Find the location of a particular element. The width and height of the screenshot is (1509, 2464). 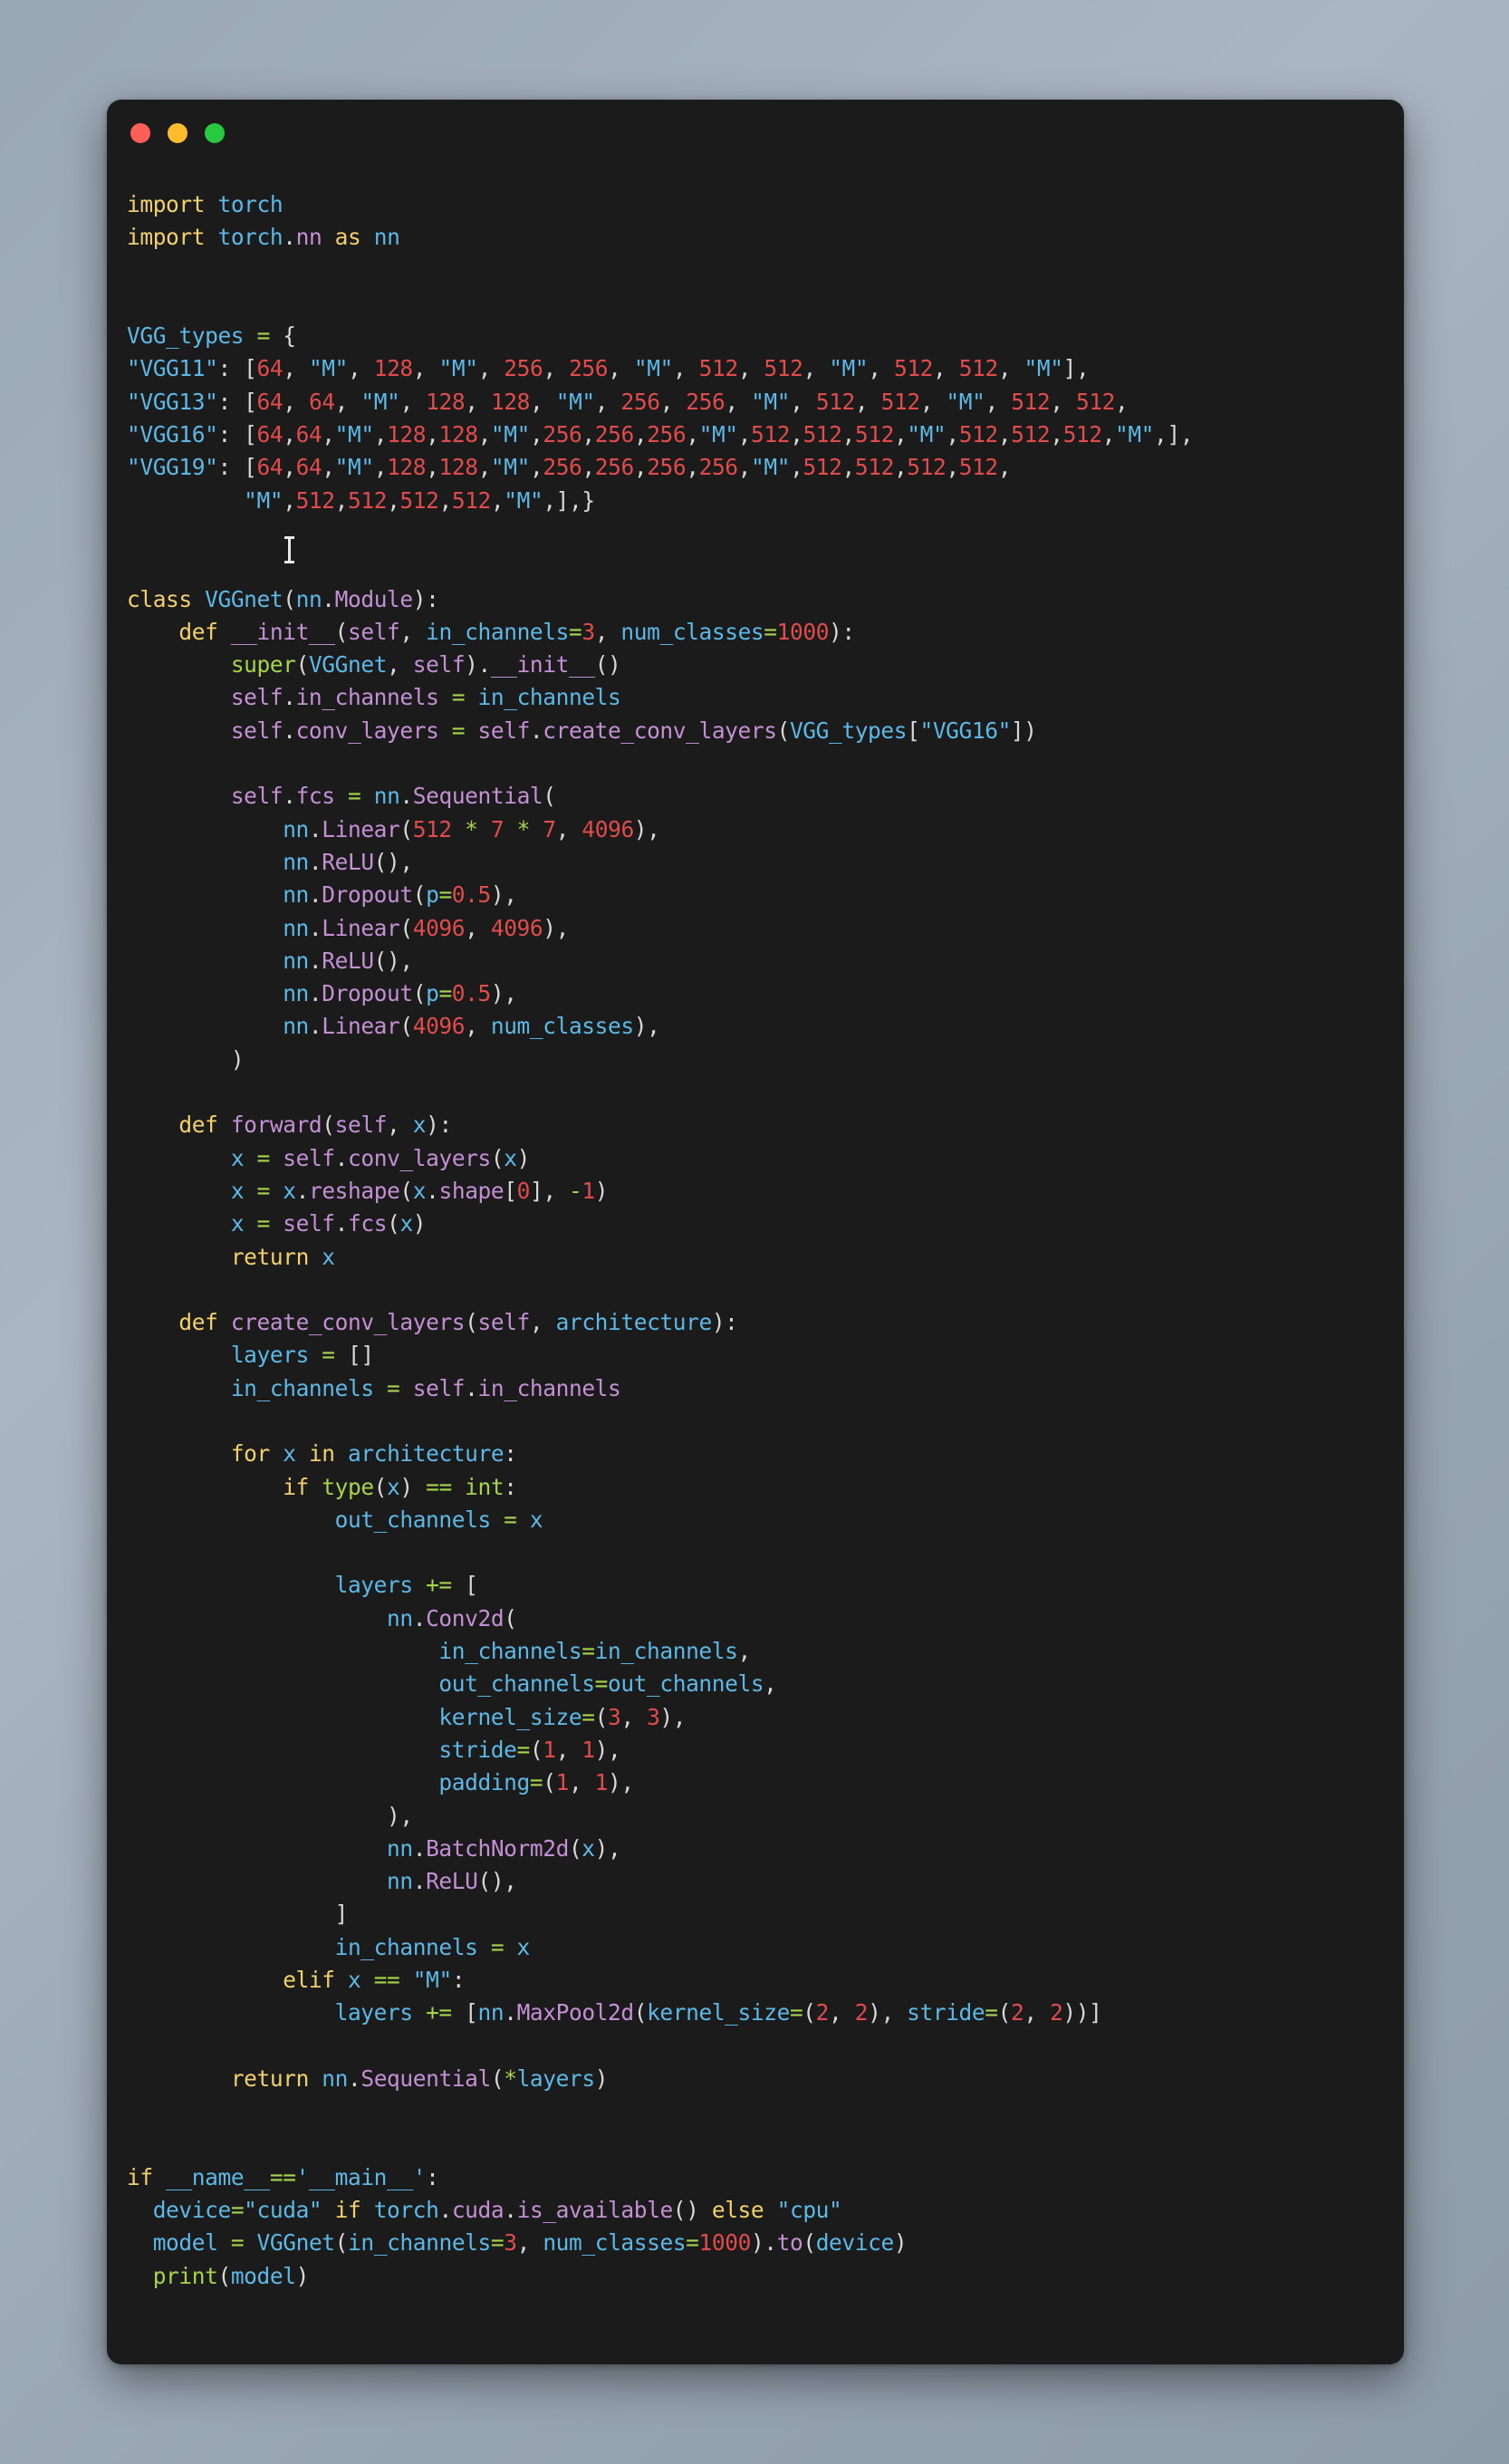

maximize-window-button is located at coordinates (215, 133).